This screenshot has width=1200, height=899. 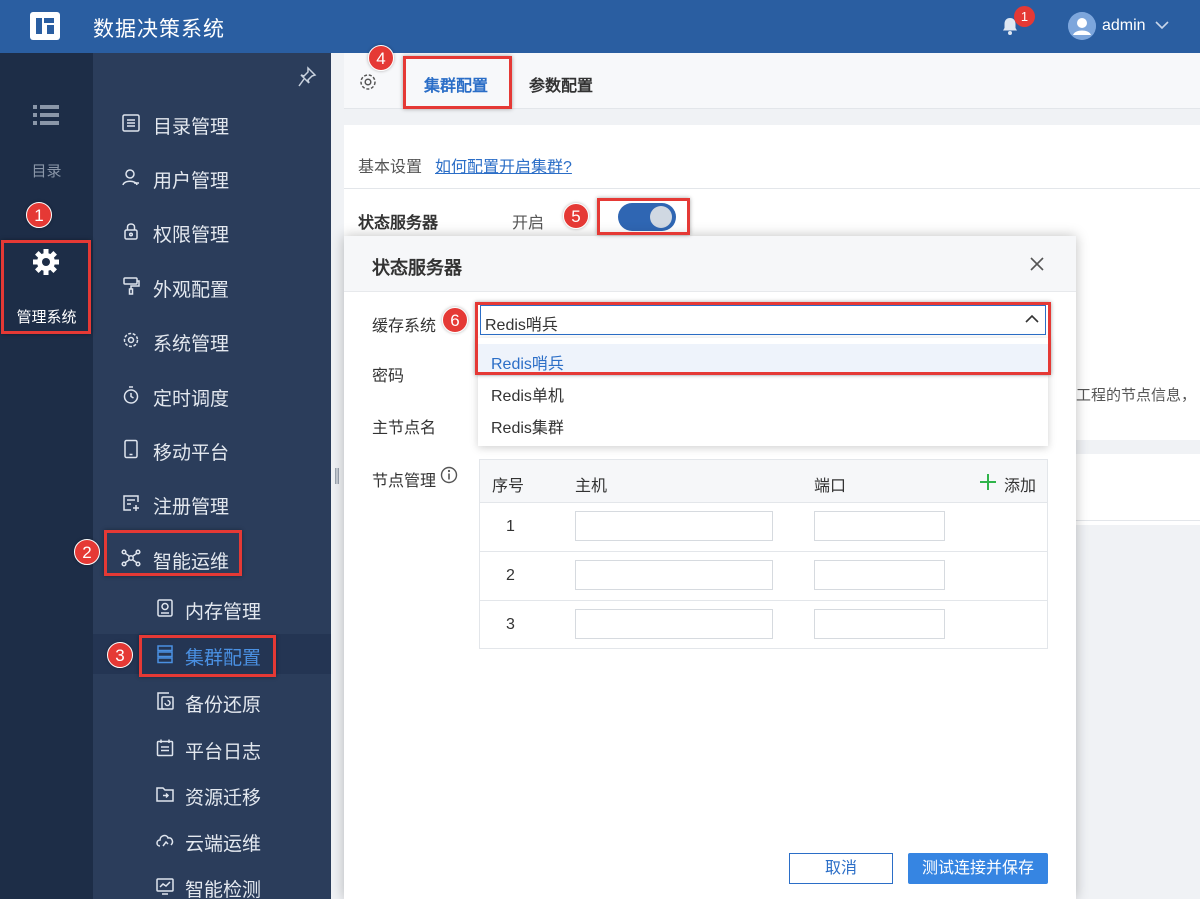 I want to click on calendar-log-icon, so click(x=165, y=748).